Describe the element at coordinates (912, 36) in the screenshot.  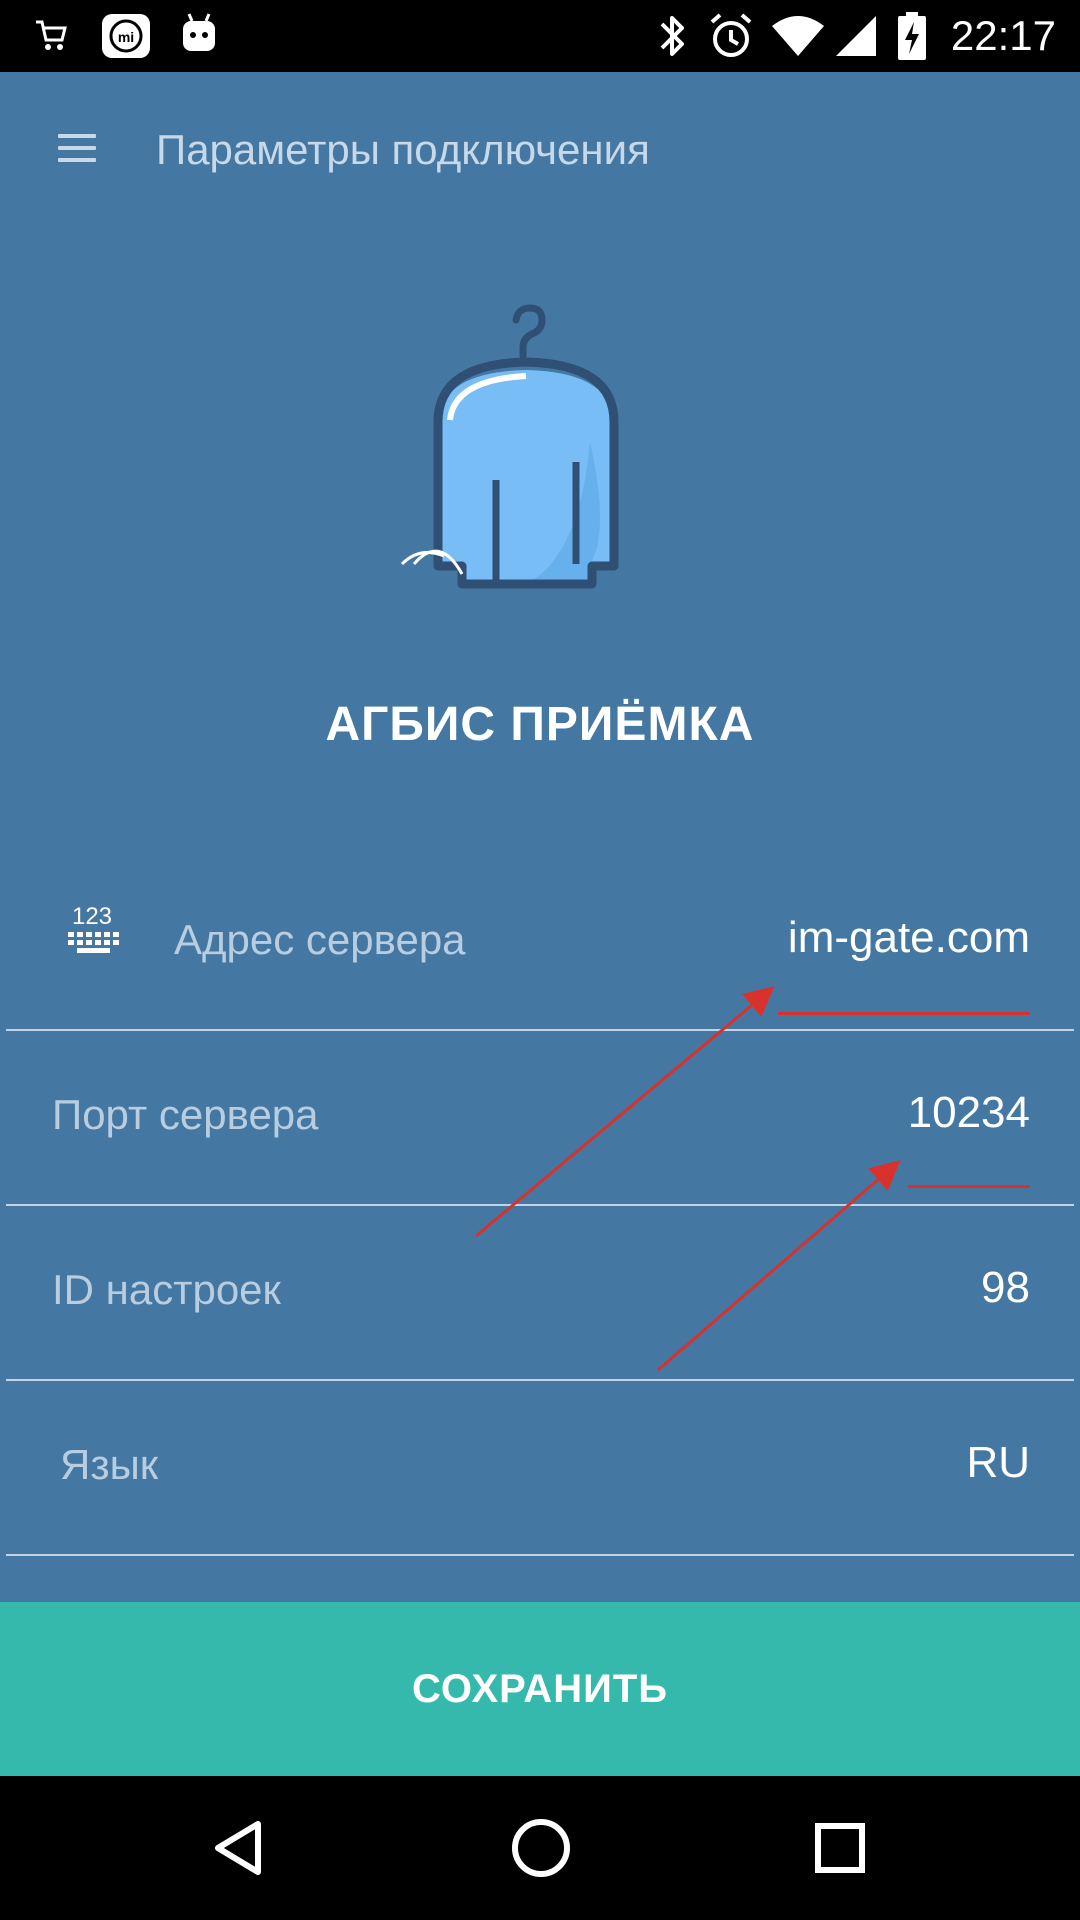
I see `battery-charging-icon` at that location.